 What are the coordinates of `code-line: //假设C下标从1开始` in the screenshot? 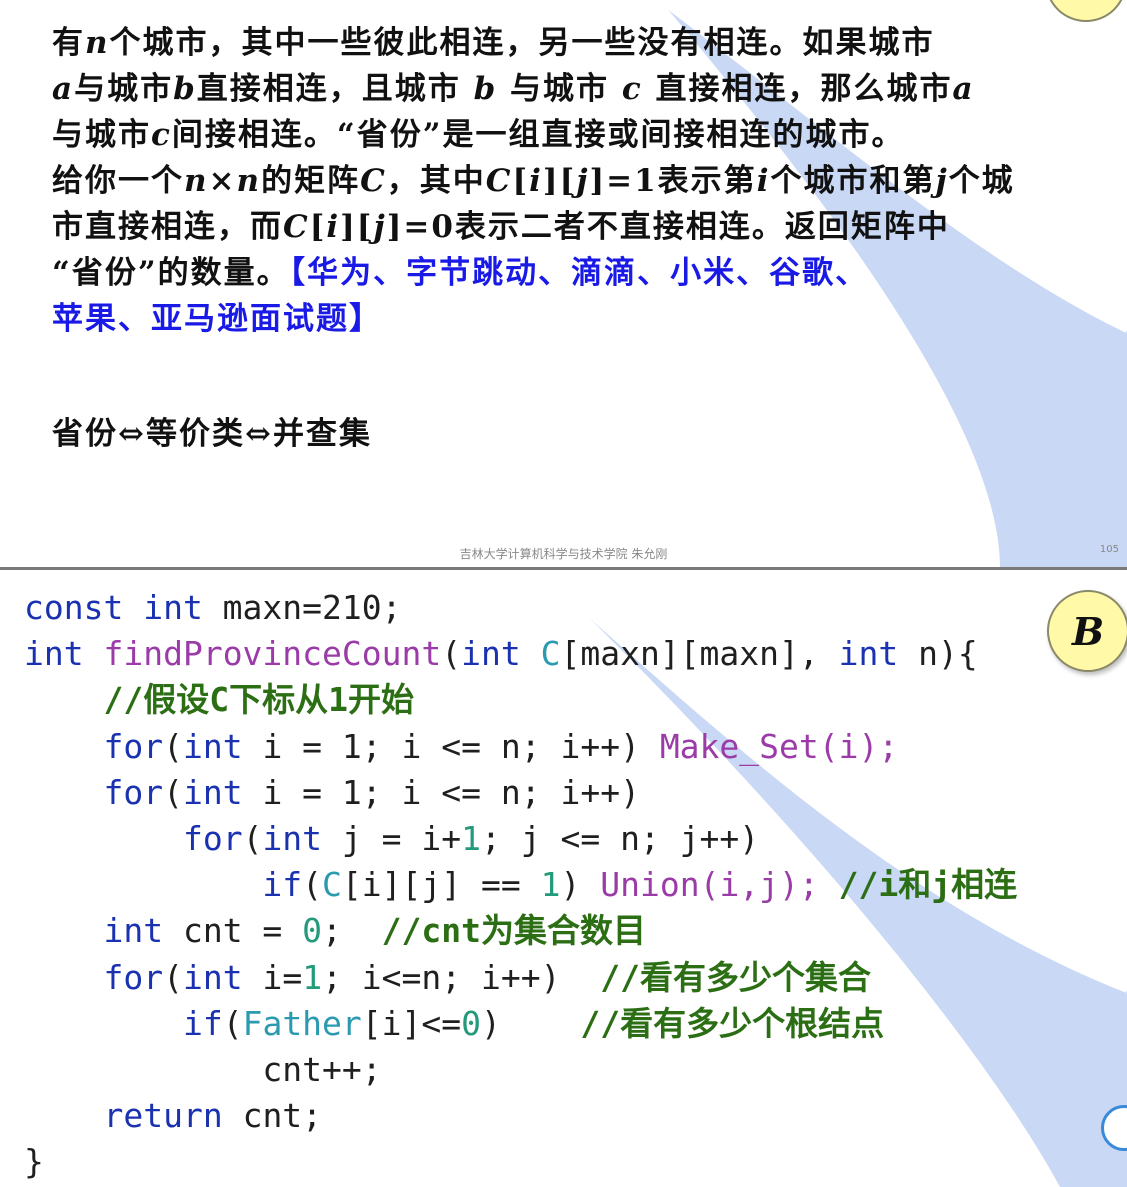 It's located at (520, 700).